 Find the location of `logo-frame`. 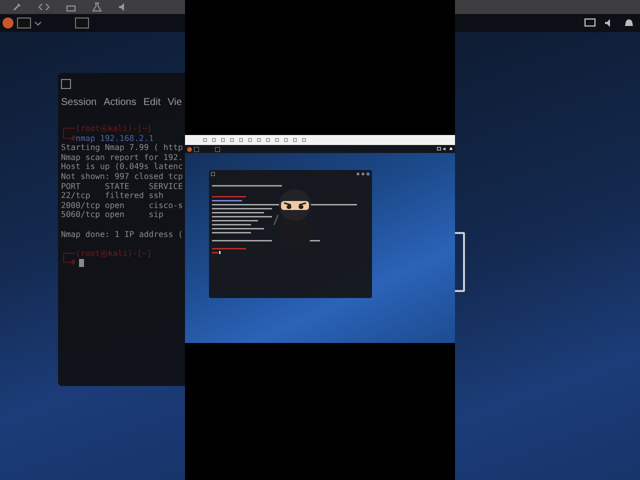

logo-frame is located at coordinates (460, 262).